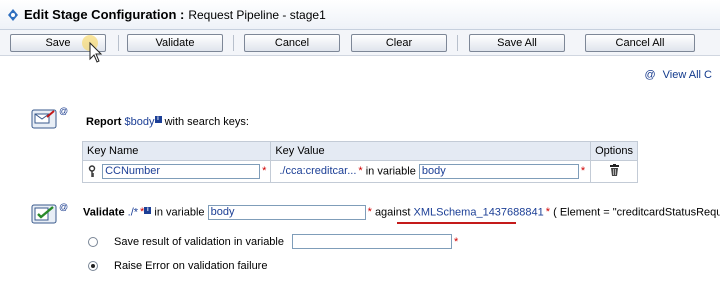  Describe the element at coordinates (13, 14) in the screenshot. I see `stage-config-icon` at that location.